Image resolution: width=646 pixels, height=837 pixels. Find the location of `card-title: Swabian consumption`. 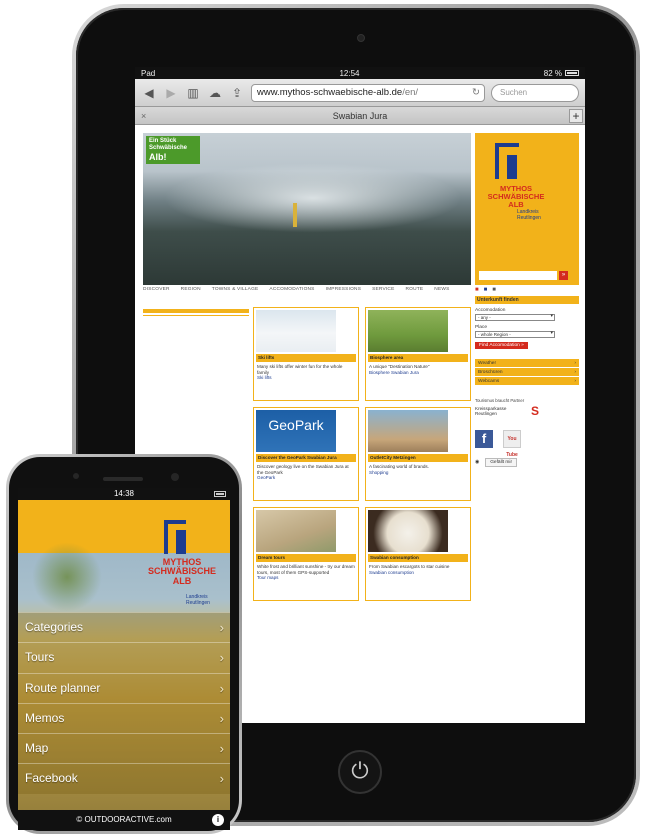

card-title: Swabian consumption is located at coordinates (418, 558).